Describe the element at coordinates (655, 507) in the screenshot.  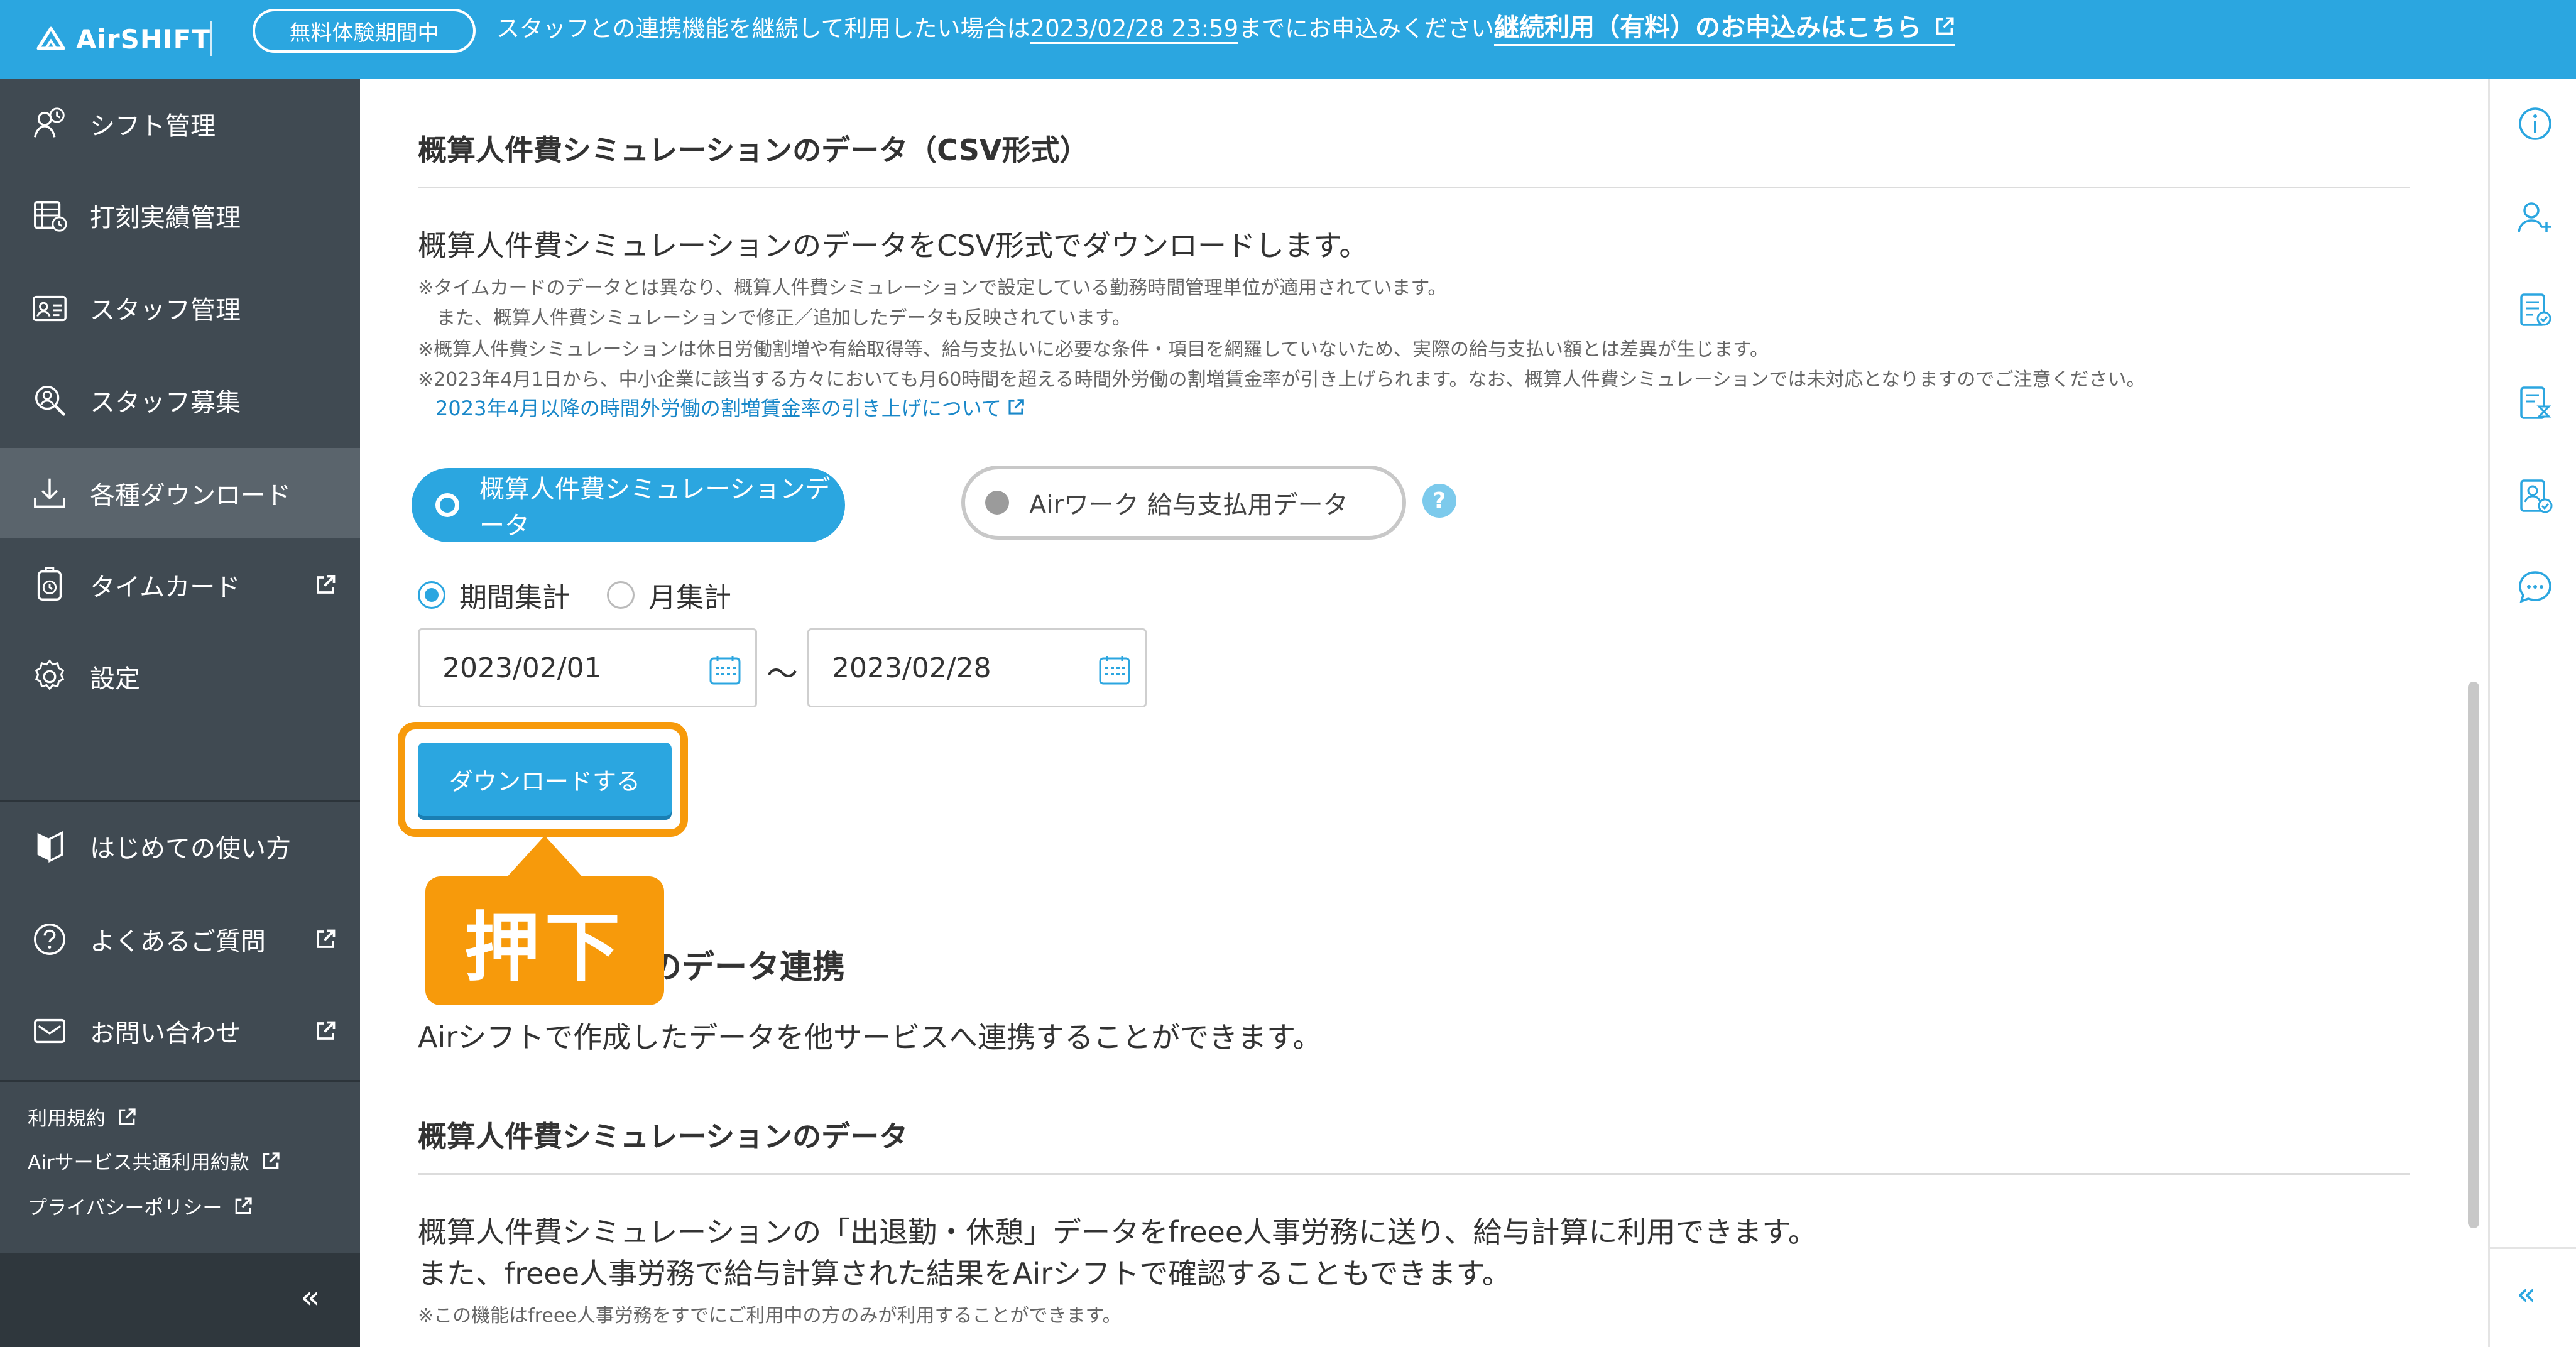
I see `toggle-label: 概算人件費シミュレーションデータ` at that location.